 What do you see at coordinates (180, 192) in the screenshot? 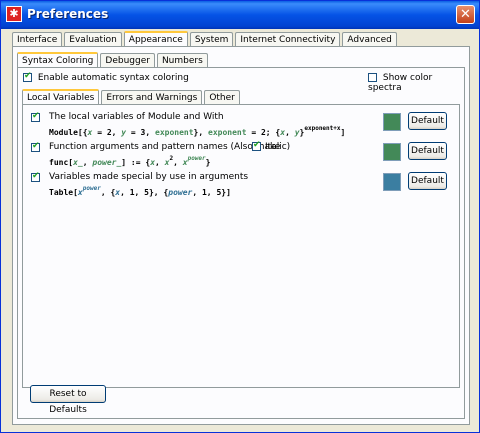
I see `code-special-power: power` at bounding box center [180, 192].